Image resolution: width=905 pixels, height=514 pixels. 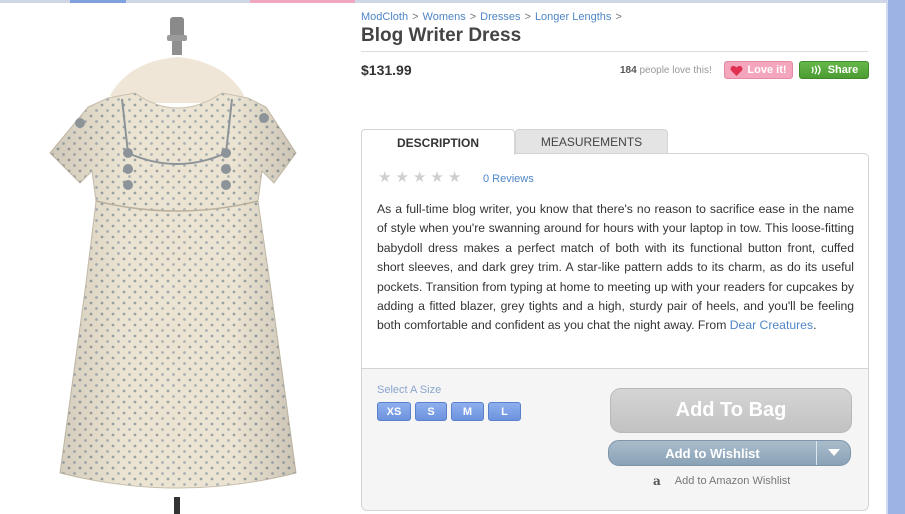 I want to click on heart-icon, so click(x=736, y=70).